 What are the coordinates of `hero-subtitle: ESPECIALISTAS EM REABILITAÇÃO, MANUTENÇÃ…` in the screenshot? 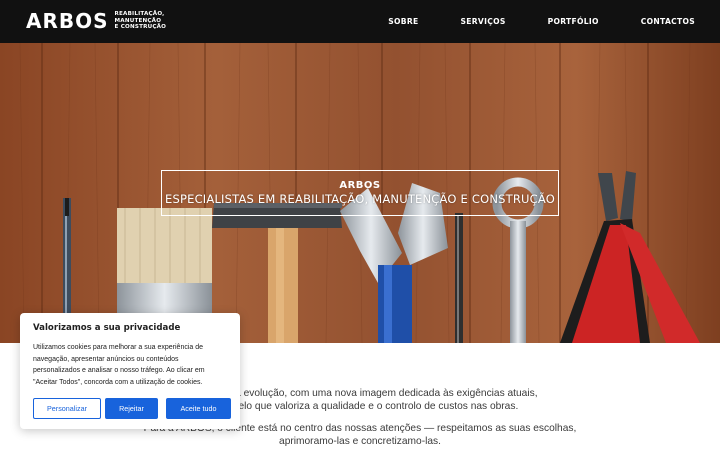 It's located at (360, 198).